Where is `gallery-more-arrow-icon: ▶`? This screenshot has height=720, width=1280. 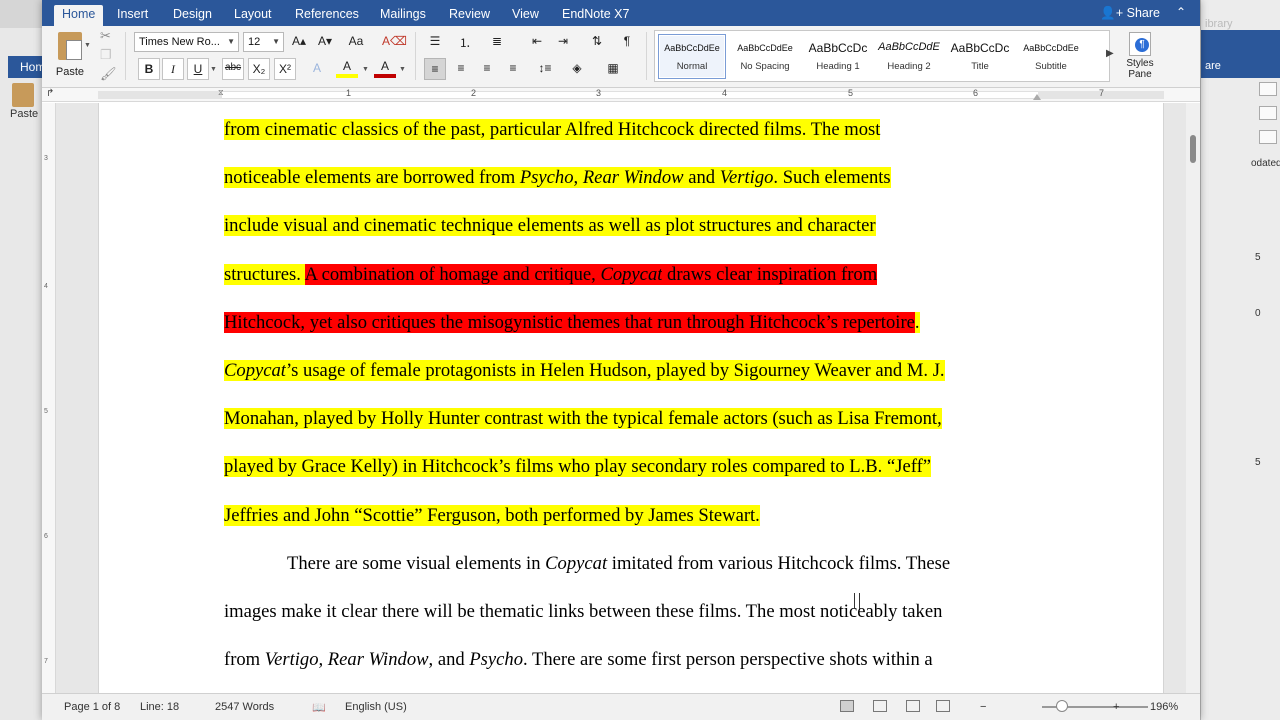
gallery-more-arrow-icon: ▶ is located at coordinates (1110, 53).